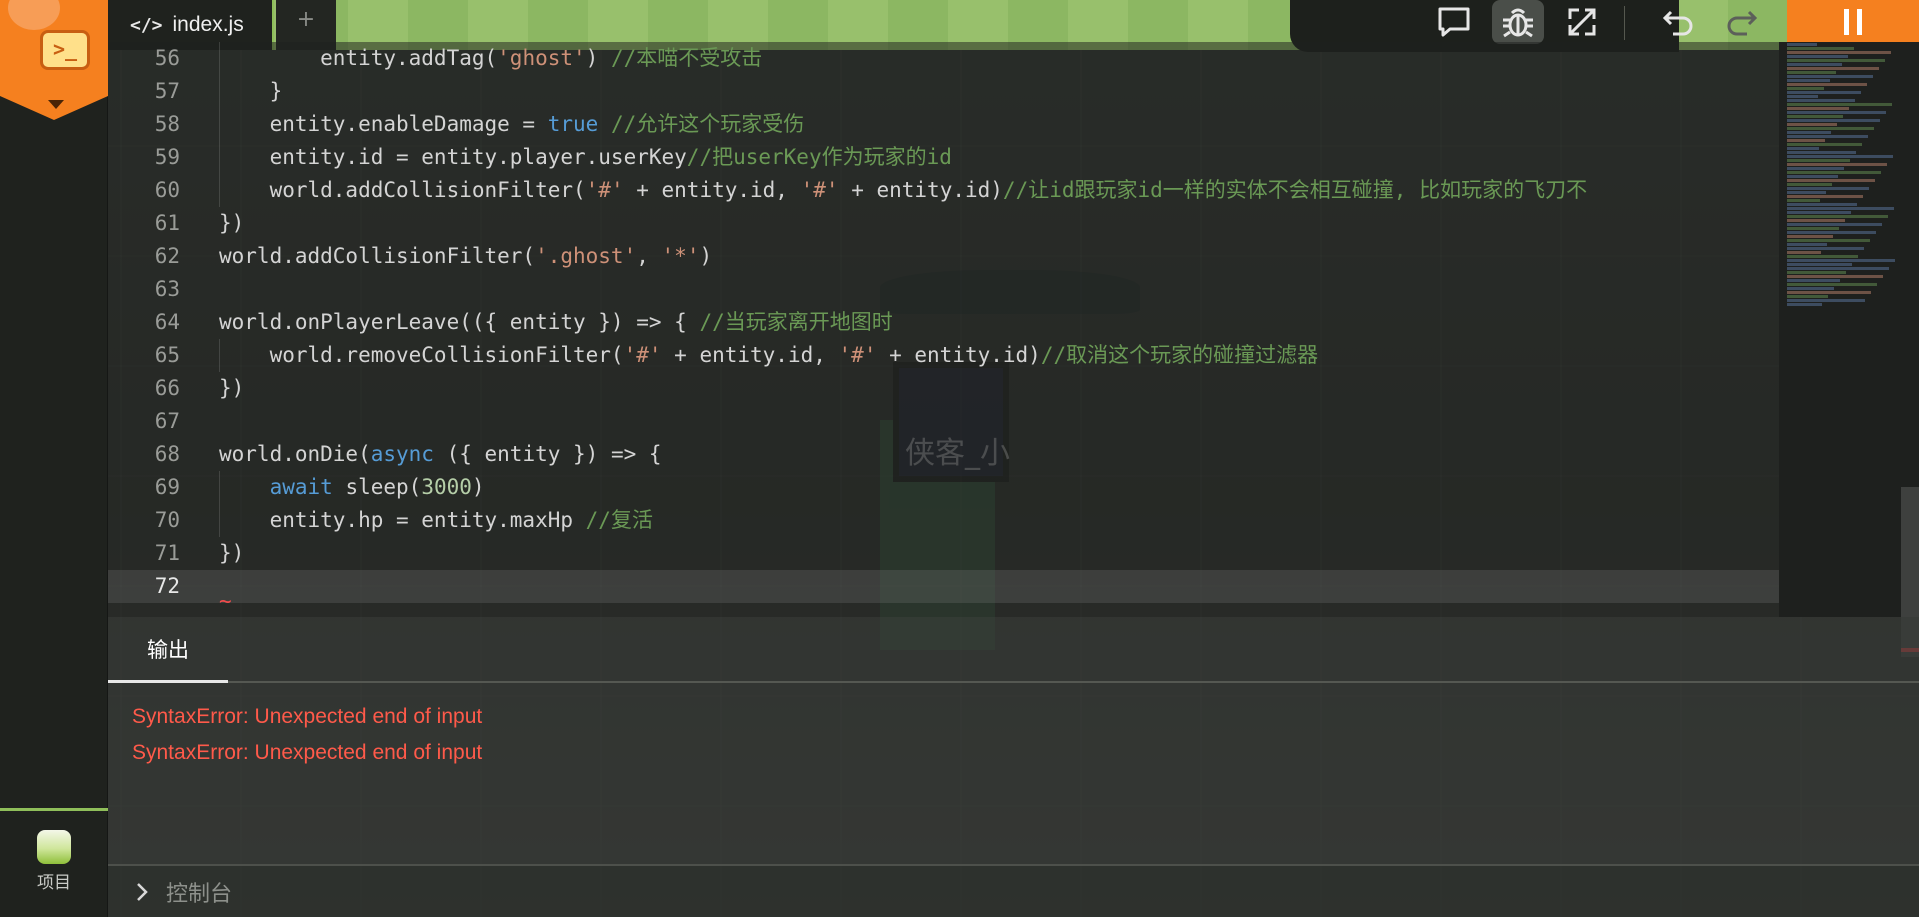 The image size is (1919, 917). What do you see at coordinates (943, 520) in the screenshot?
I see `code-line: 70 entity.hp = entity.maxHp //复活` at bounding box center [943, 520].